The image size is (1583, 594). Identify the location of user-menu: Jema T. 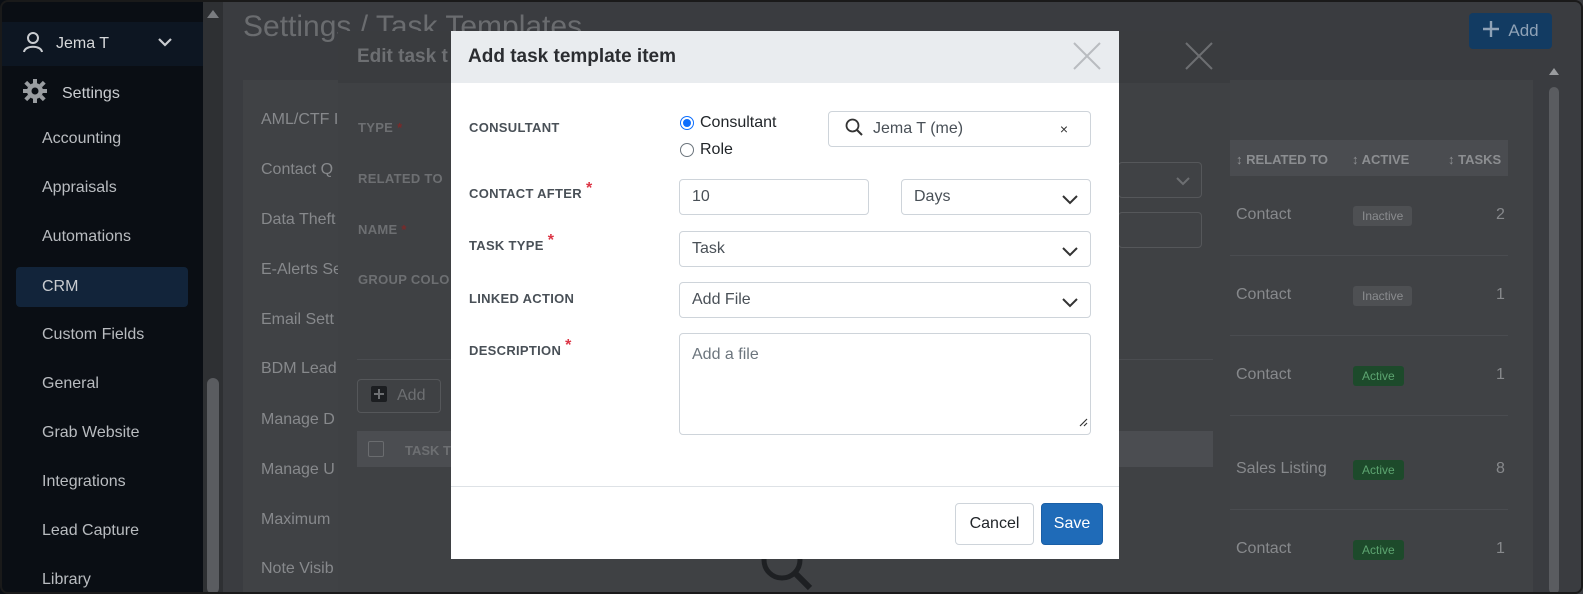
(101, 44).